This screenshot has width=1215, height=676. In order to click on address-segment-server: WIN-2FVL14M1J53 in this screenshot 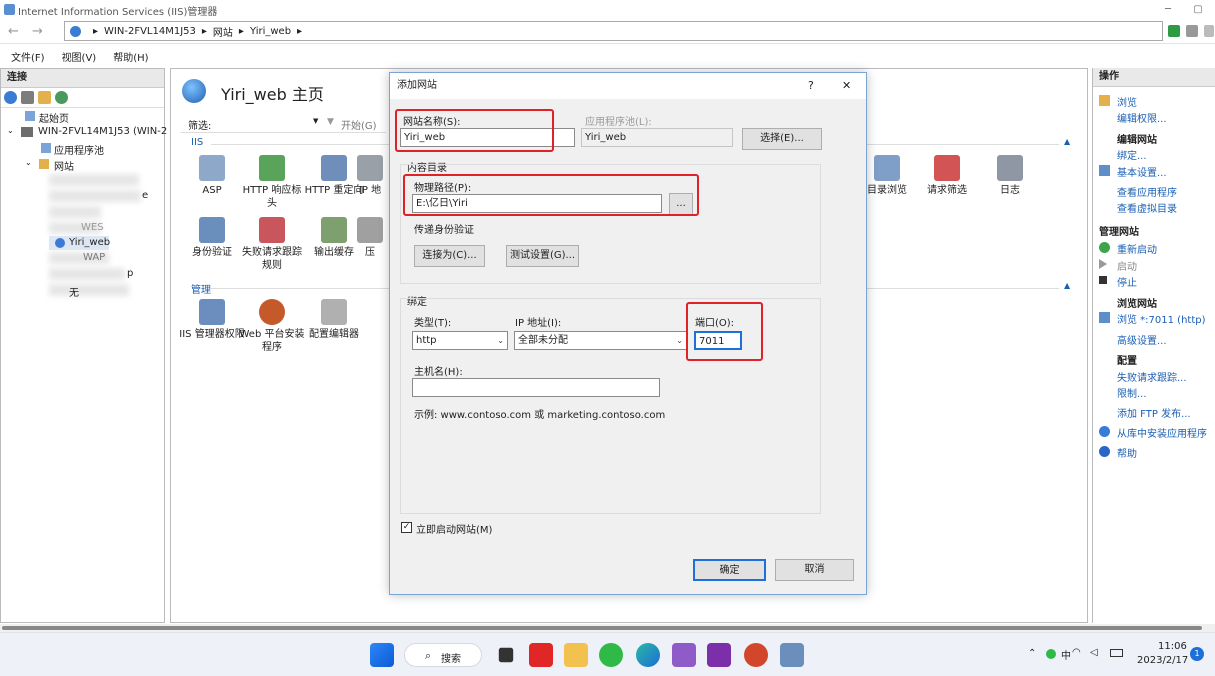, I will do `click(150, 31)`.